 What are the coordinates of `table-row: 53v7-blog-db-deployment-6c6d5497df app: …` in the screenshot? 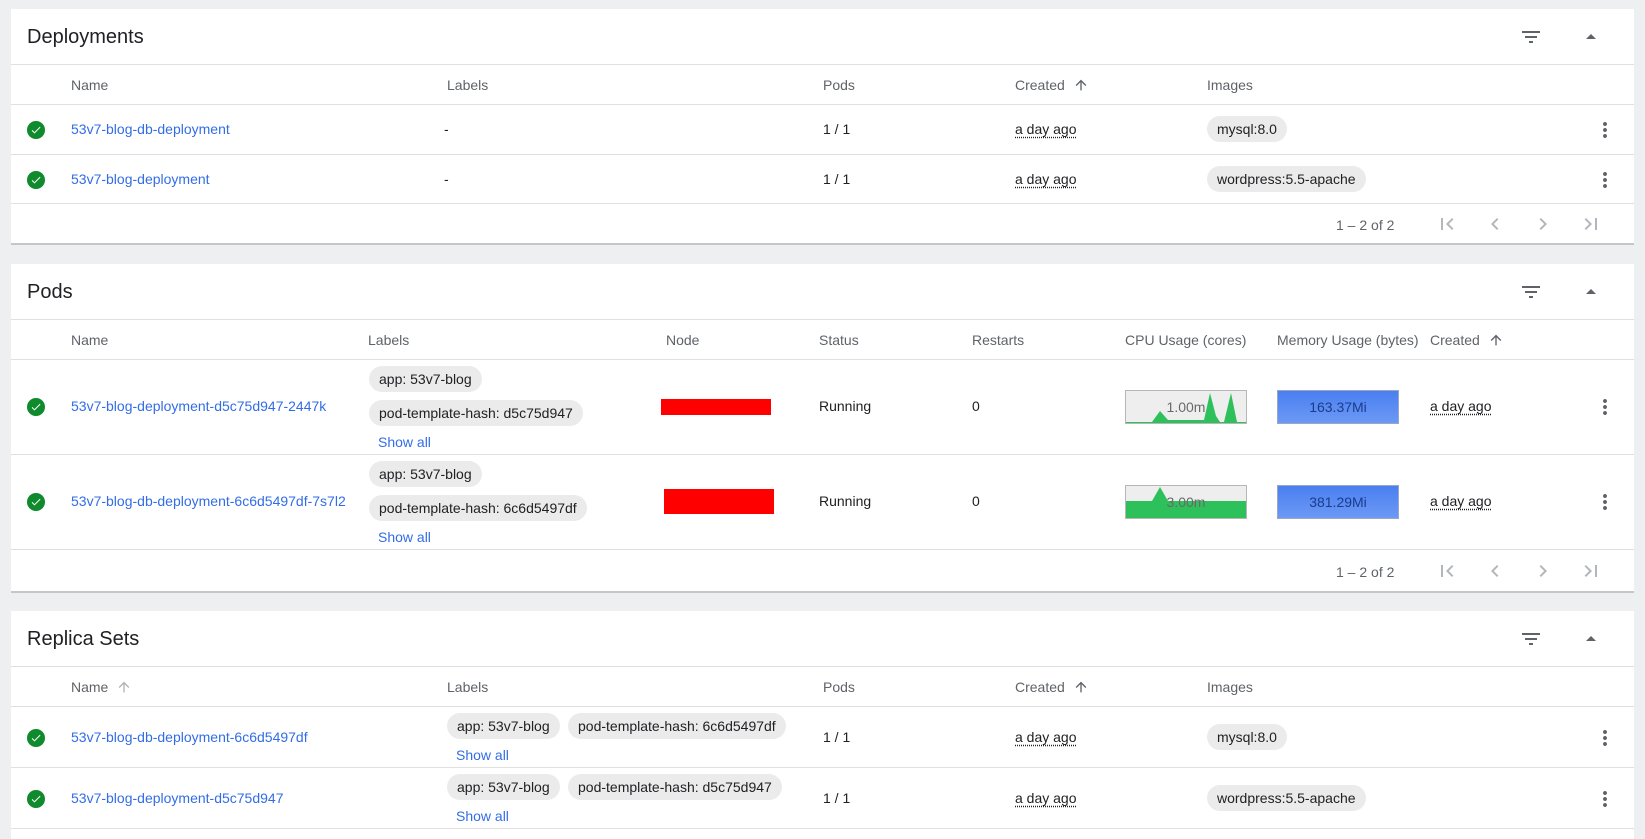 It's located at (822, 737).